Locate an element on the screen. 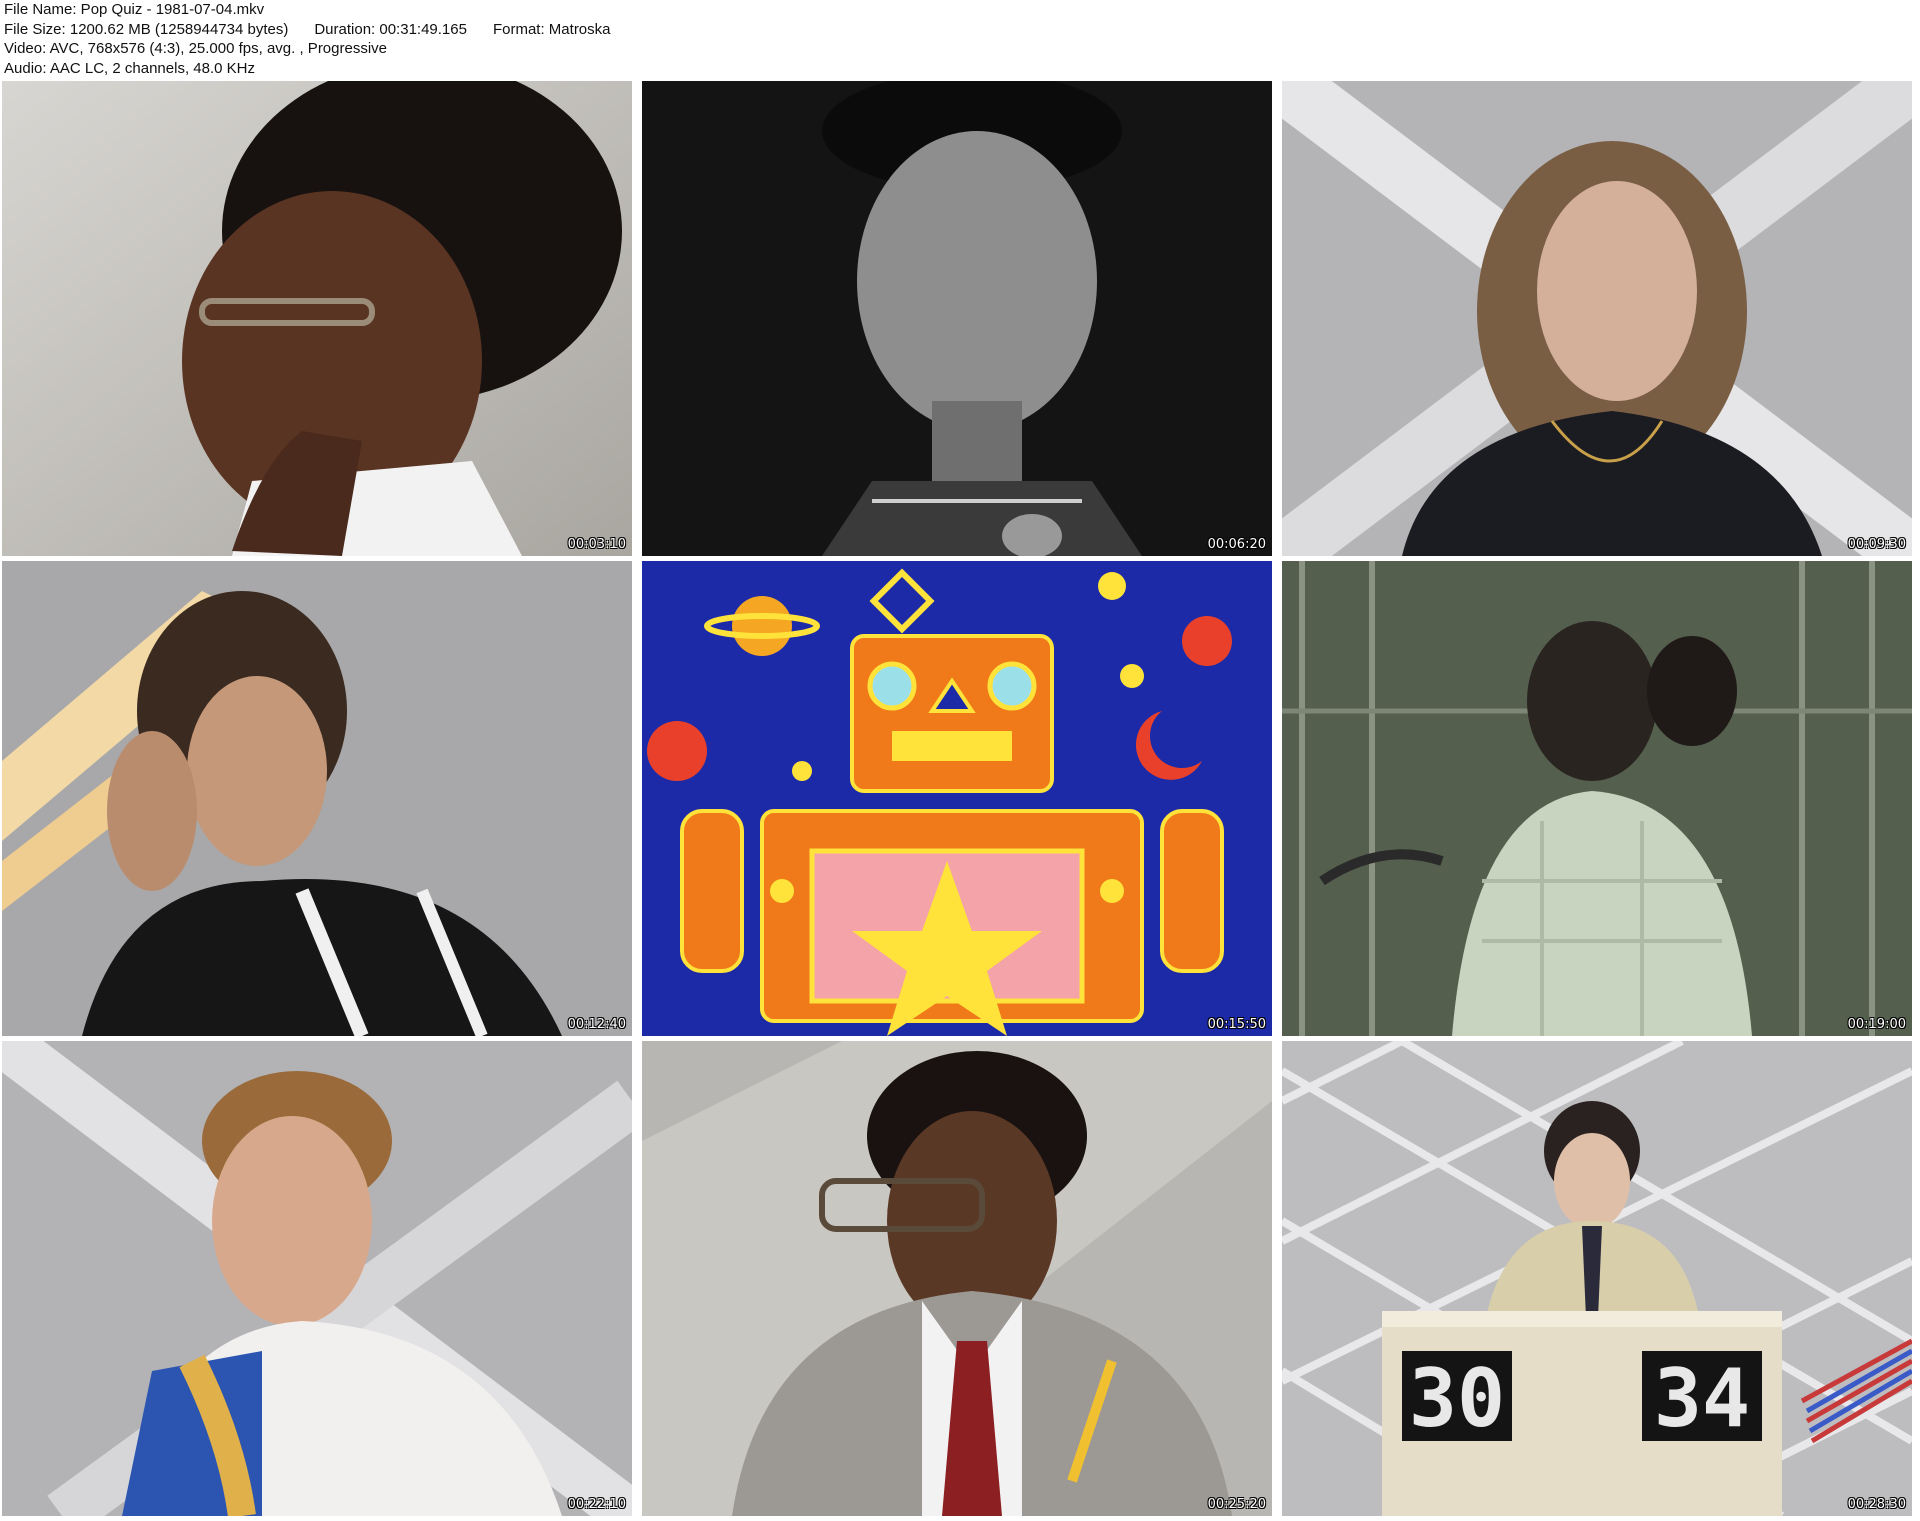  frame-3-image is located at coordinates (1597, 318).